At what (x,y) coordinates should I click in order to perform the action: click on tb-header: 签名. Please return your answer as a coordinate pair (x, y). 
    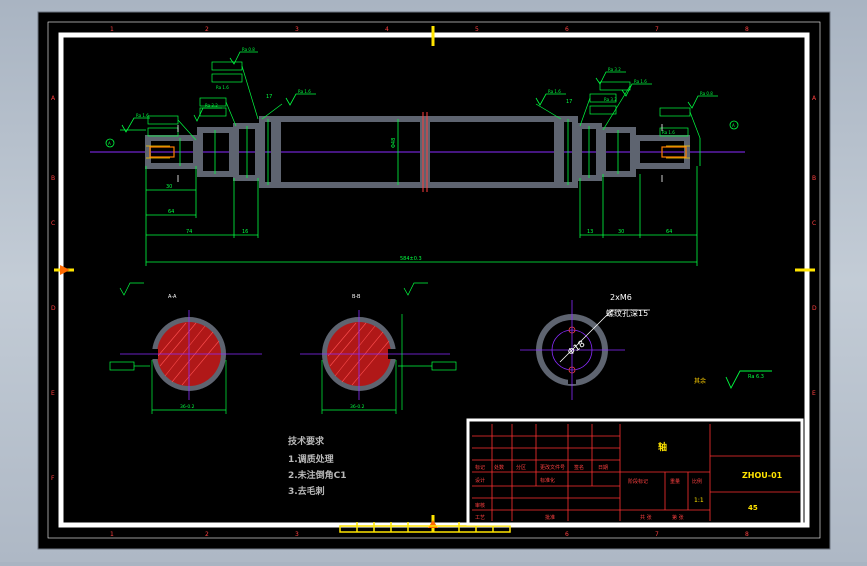
    Looking at the image, I should click on (579, 467).